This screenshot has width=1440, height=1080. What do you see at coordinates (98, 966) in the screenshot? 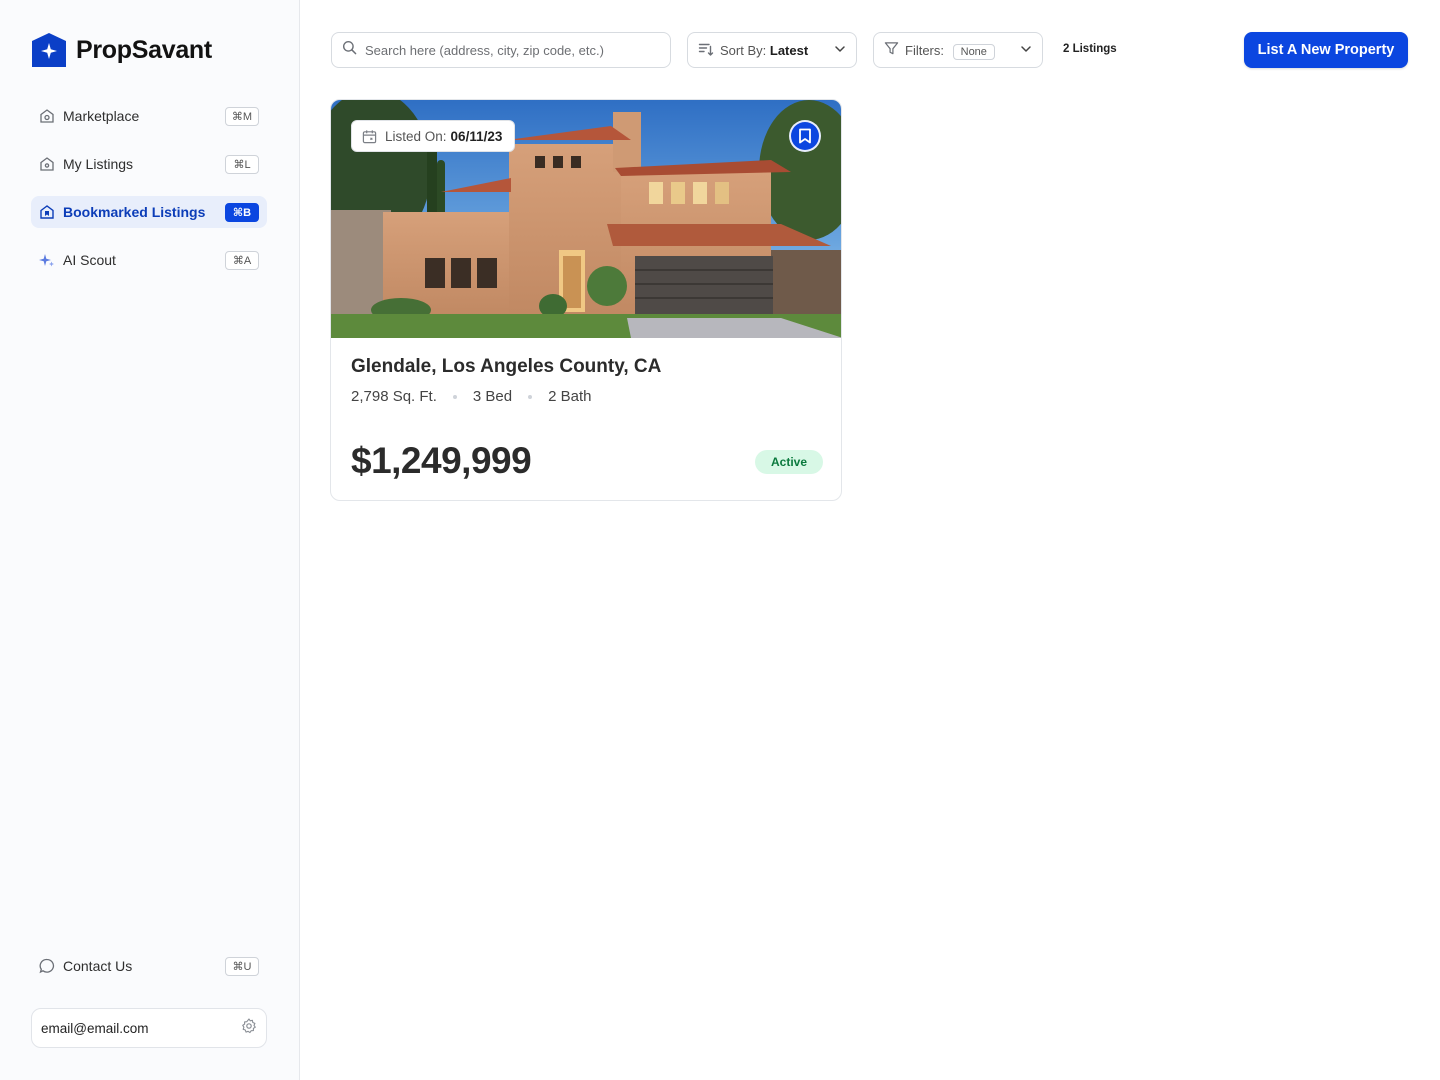
I see `sidebar-item-label: Contact Us` at bounding box center [98, 966].